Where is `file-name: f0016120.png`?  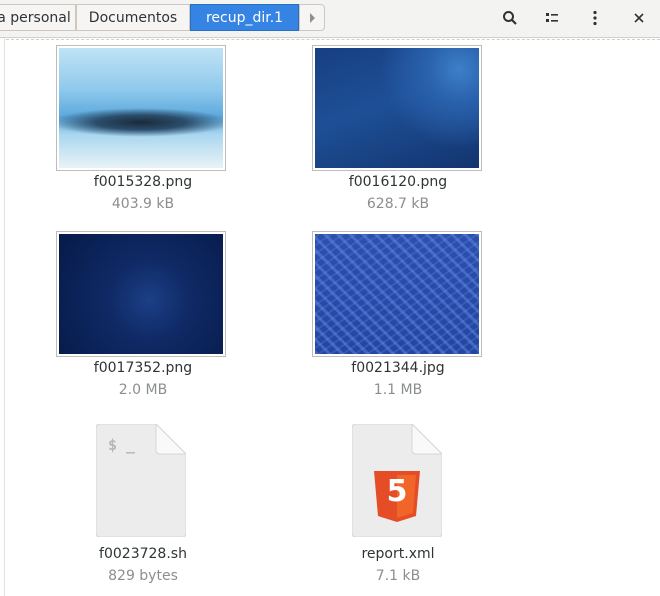
file-name: f0016120.png is located at coordinates (398, 182).